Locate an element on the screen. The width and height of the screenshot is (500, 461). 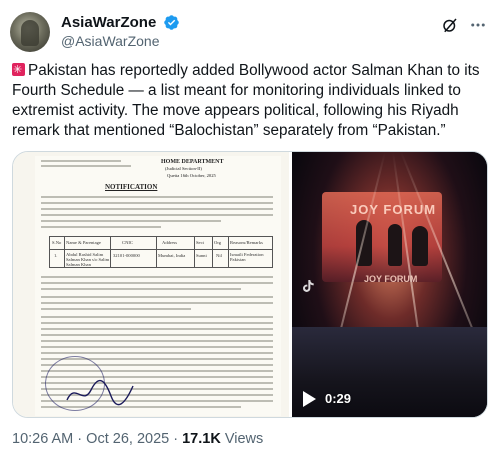
table-cell: Nil is located at coordinates (219, 255).